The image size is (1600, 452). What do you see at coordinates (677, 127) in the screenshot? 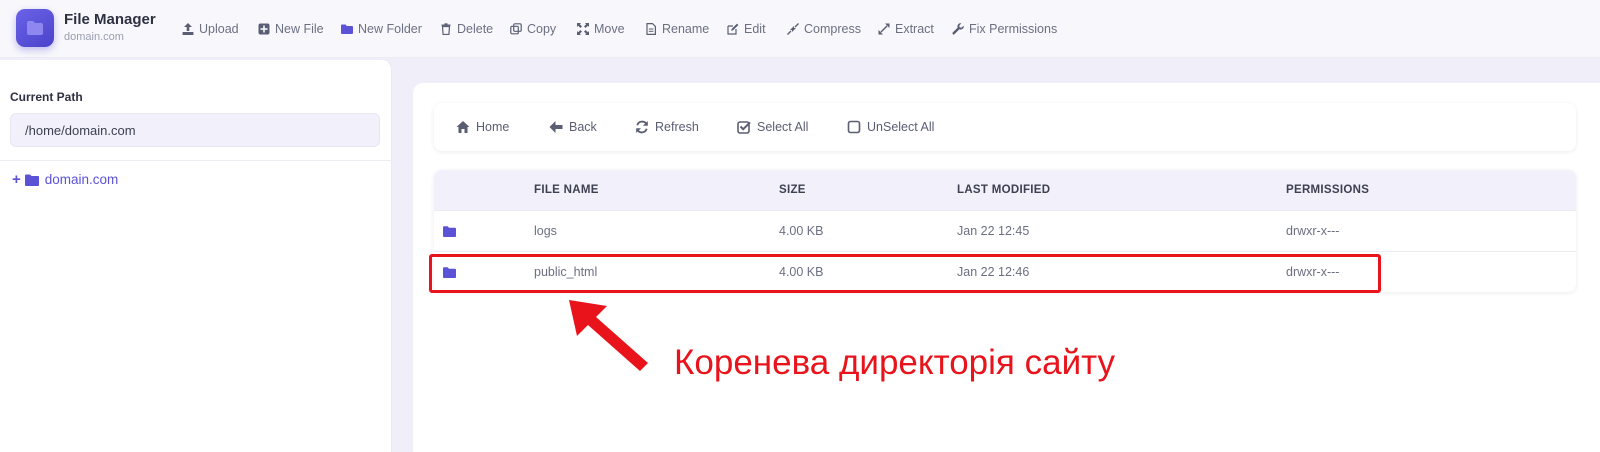
I see `refresh-label: Refresh` at bounding box center [677, 127].